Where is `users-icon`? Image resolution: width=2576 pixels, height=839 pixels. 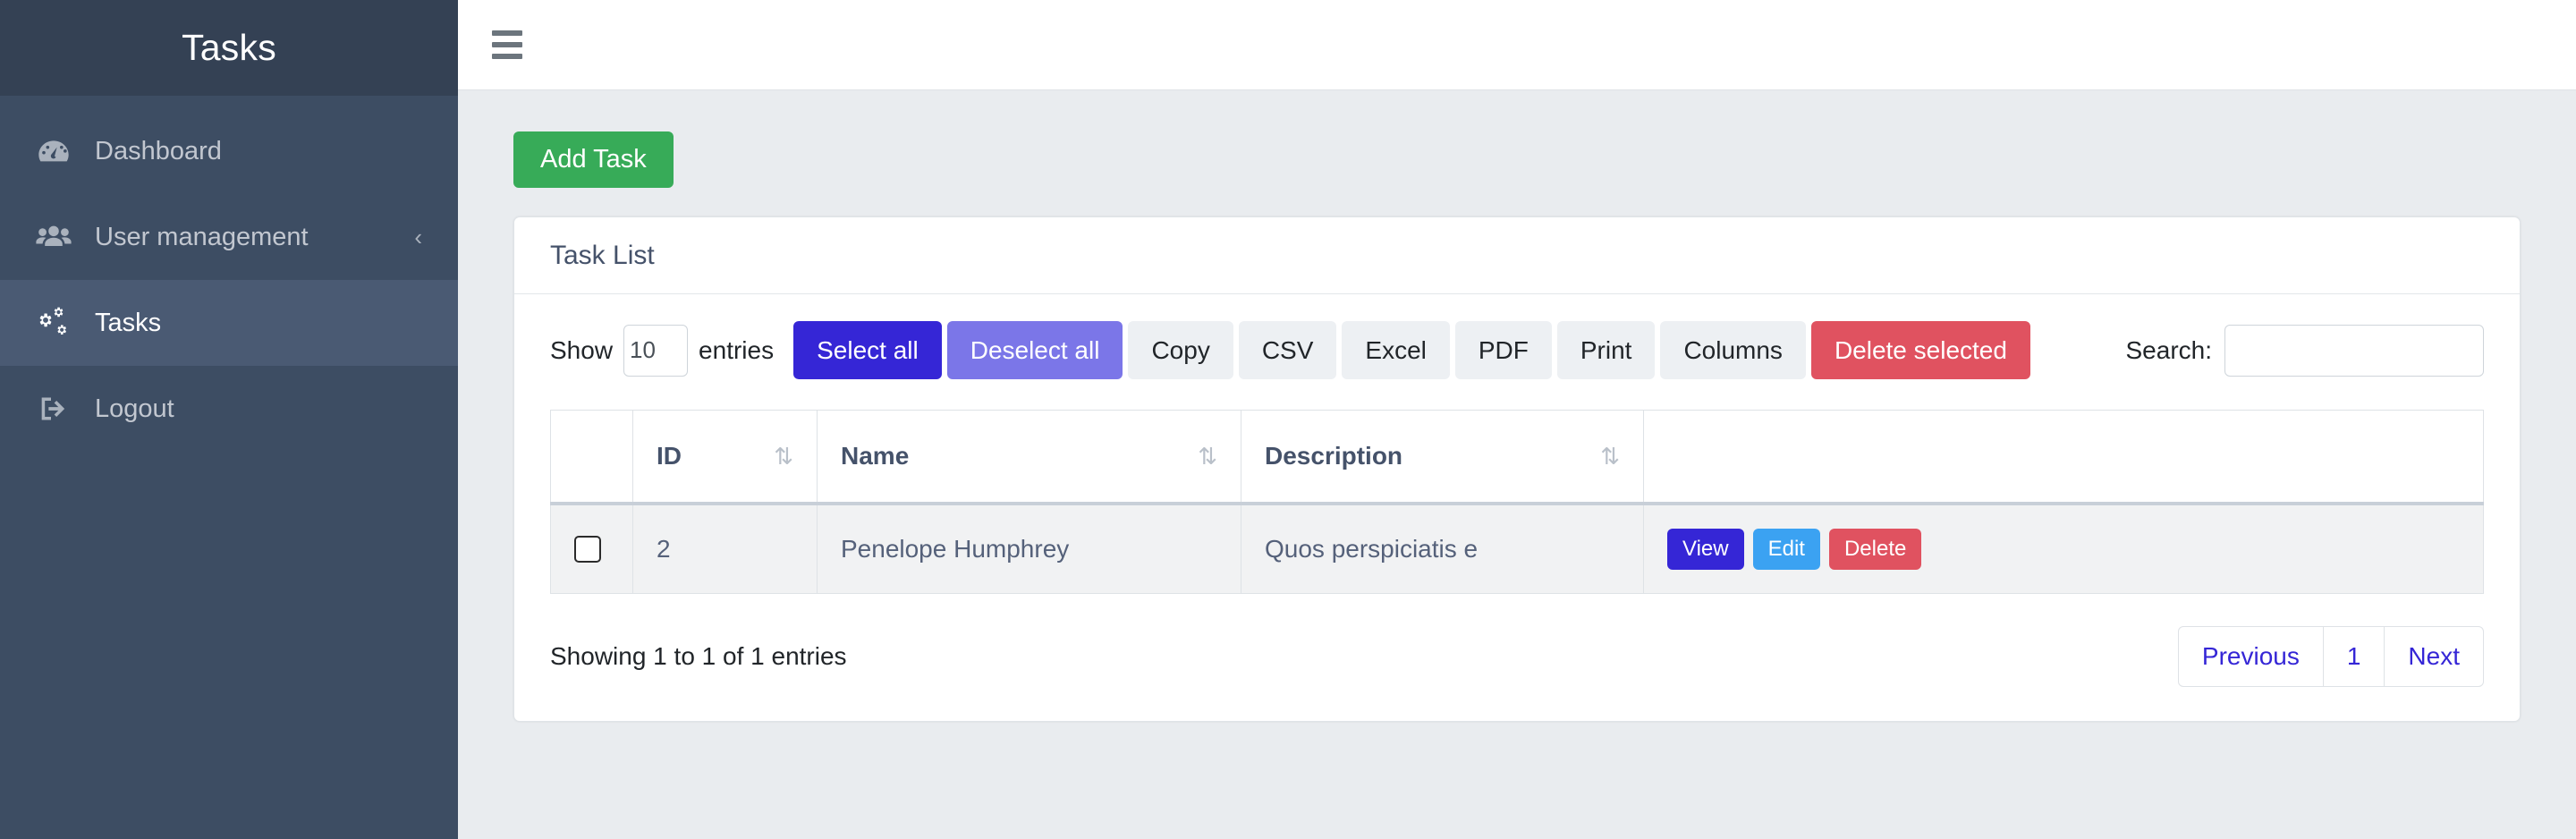 users-icon is located at coordinates (53, 237).